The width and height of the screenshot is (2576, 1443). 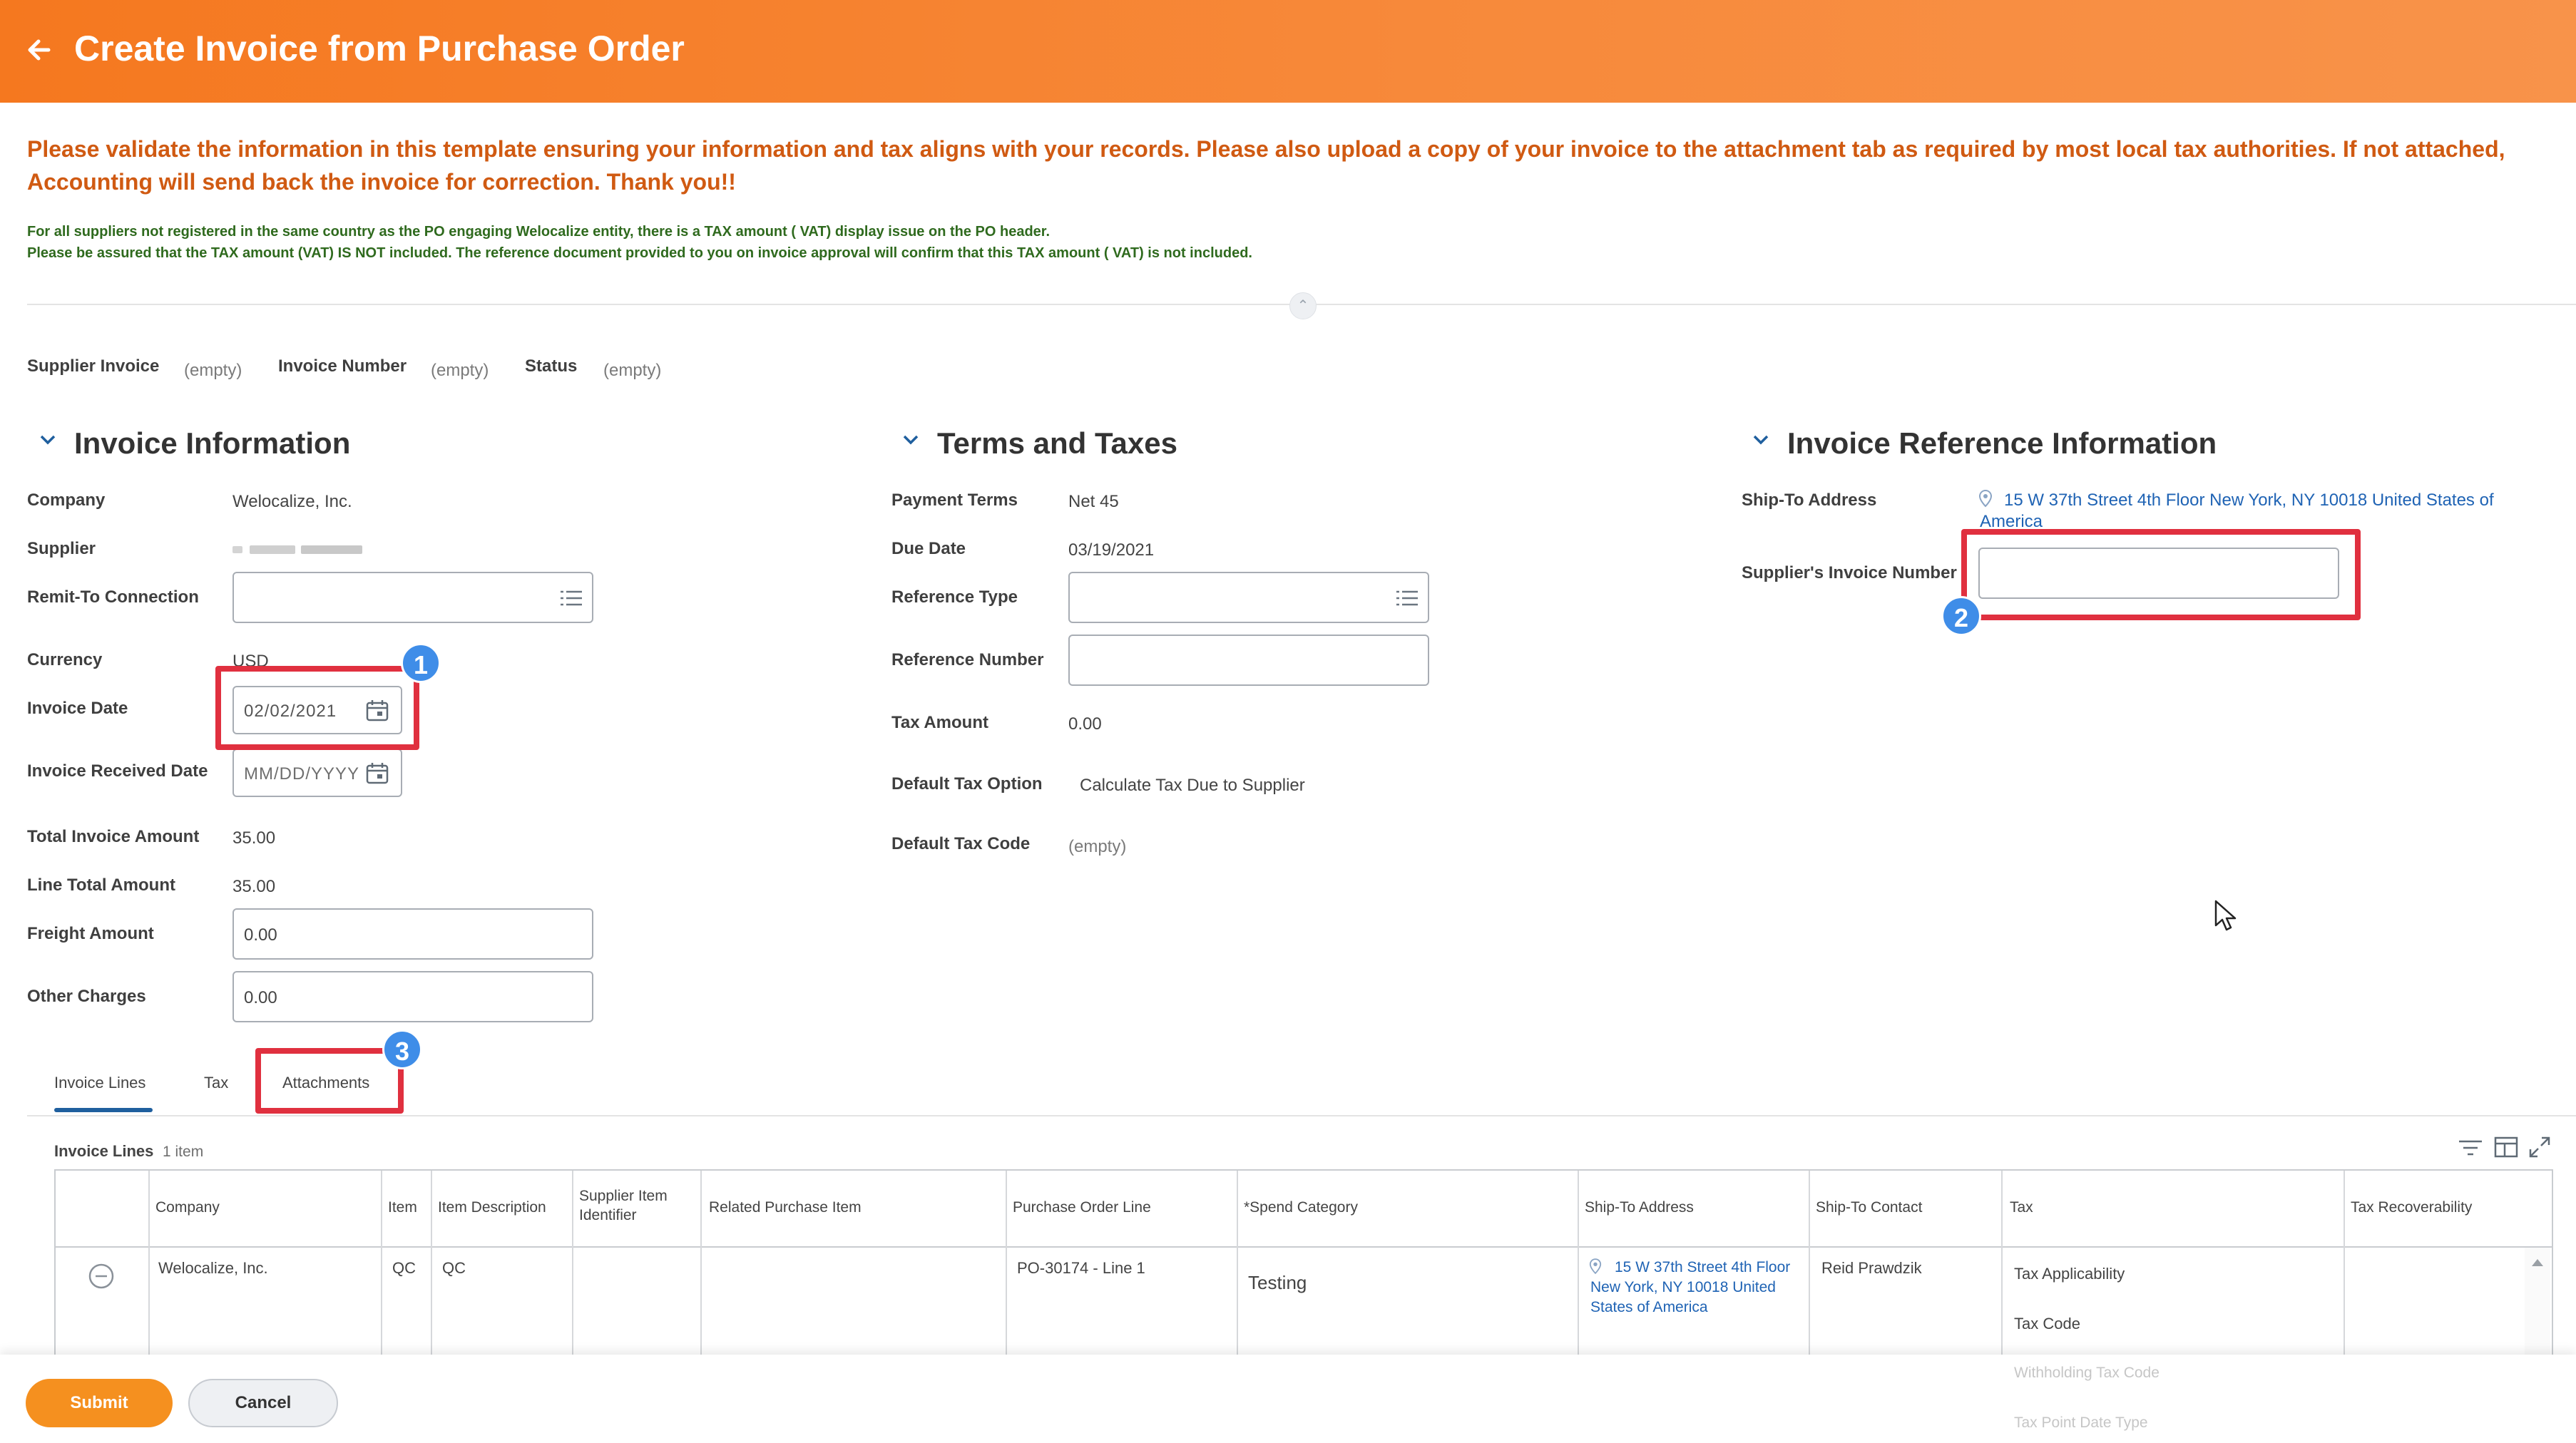 What do you see at coordinates (1081, 1268) in the screenshot?
I see `row-purchase-order-line: PO-30174 - Line 1` at bounding box center [1081, 1268].